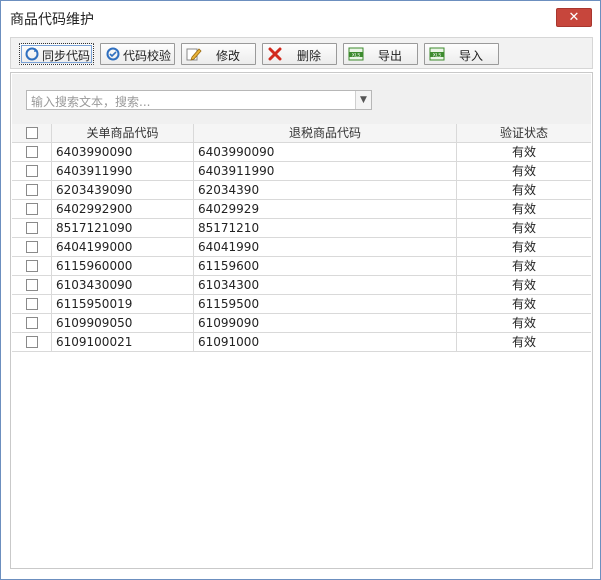 This screenshot has height=580, width=601. Describe the element at coordinates (123, 247) in the screenshot. I see `customs-code-cell: 6404199000` at that location.